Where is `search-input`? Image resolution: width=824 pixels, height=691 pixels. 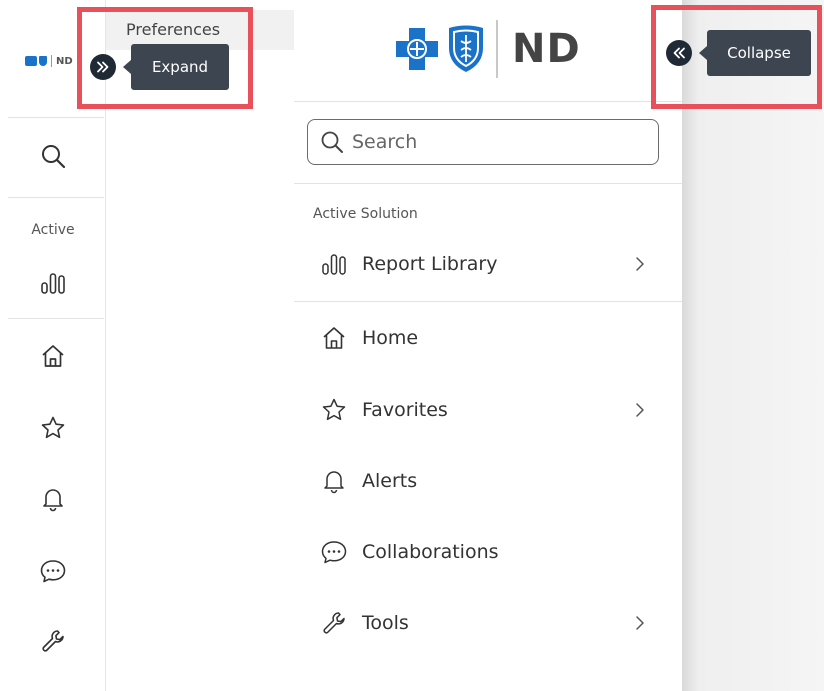
search-input is located at coordinates (492, 142).